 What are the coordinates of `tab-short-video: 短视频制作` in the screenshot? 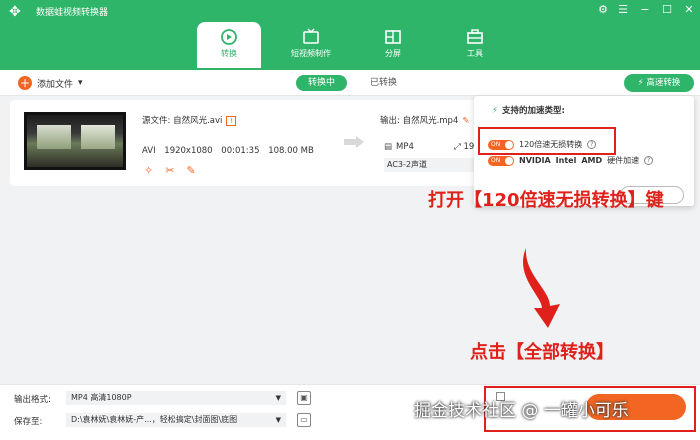 It's located at (311, 45).